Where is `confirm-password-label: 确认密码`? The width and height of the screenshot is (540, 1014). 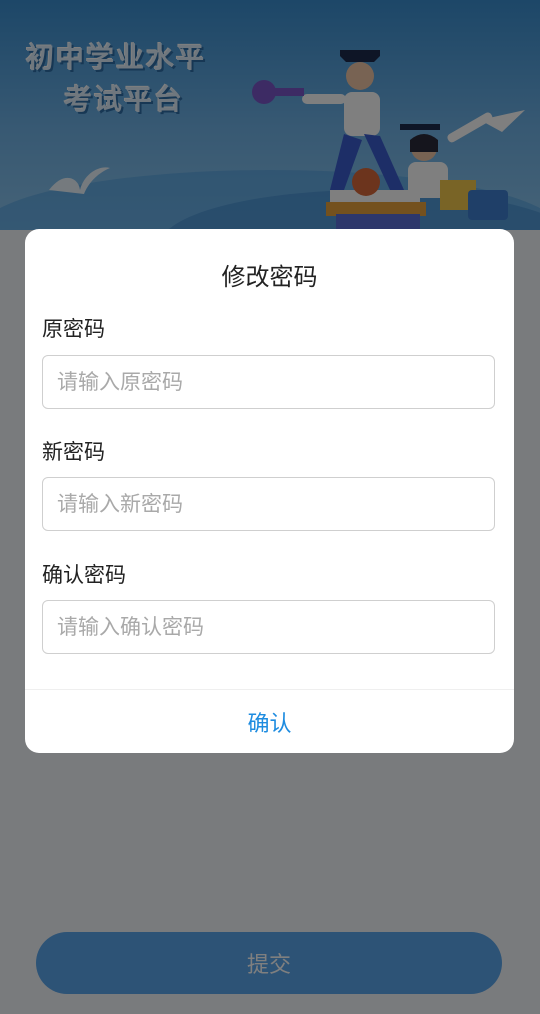 confirm-password-label: 确认密码 is located at coordinates (84, 575).